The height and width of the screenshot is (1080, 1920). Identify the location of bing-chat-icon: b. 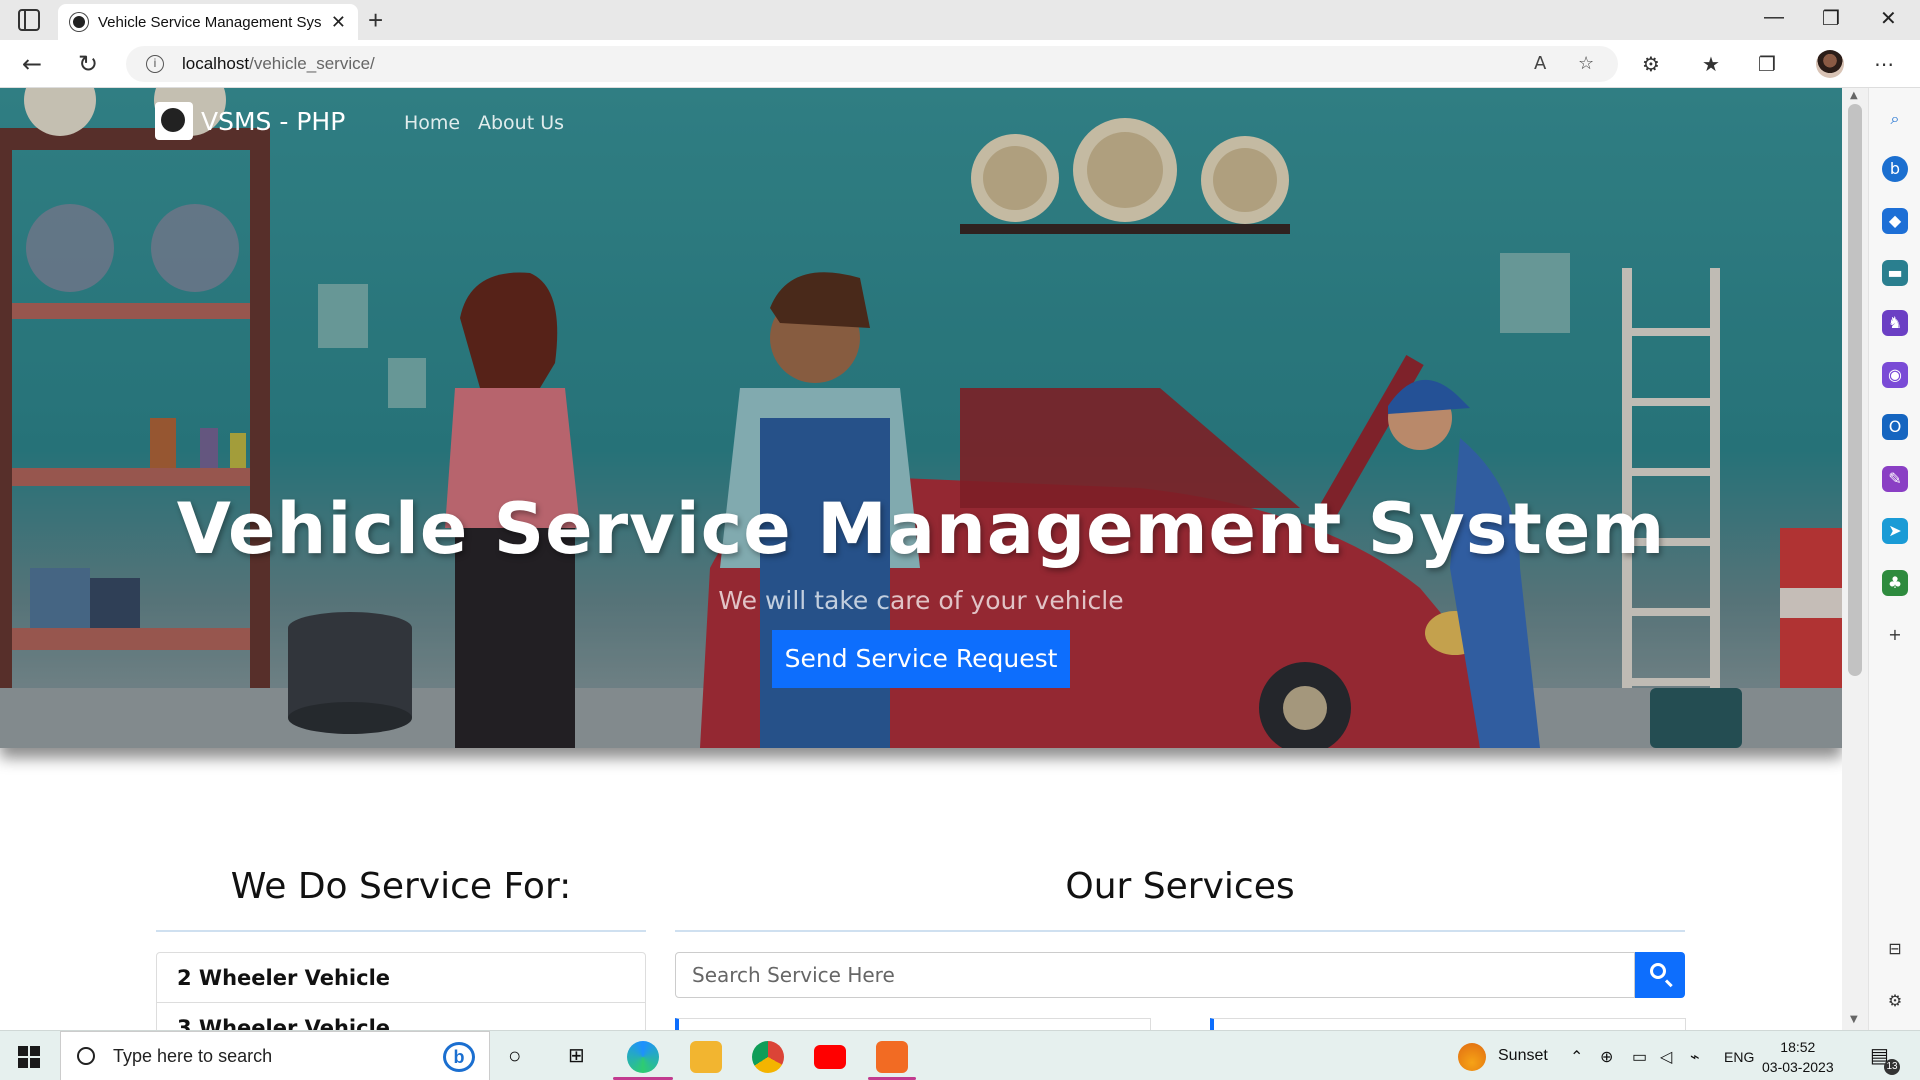
(1895, 169).